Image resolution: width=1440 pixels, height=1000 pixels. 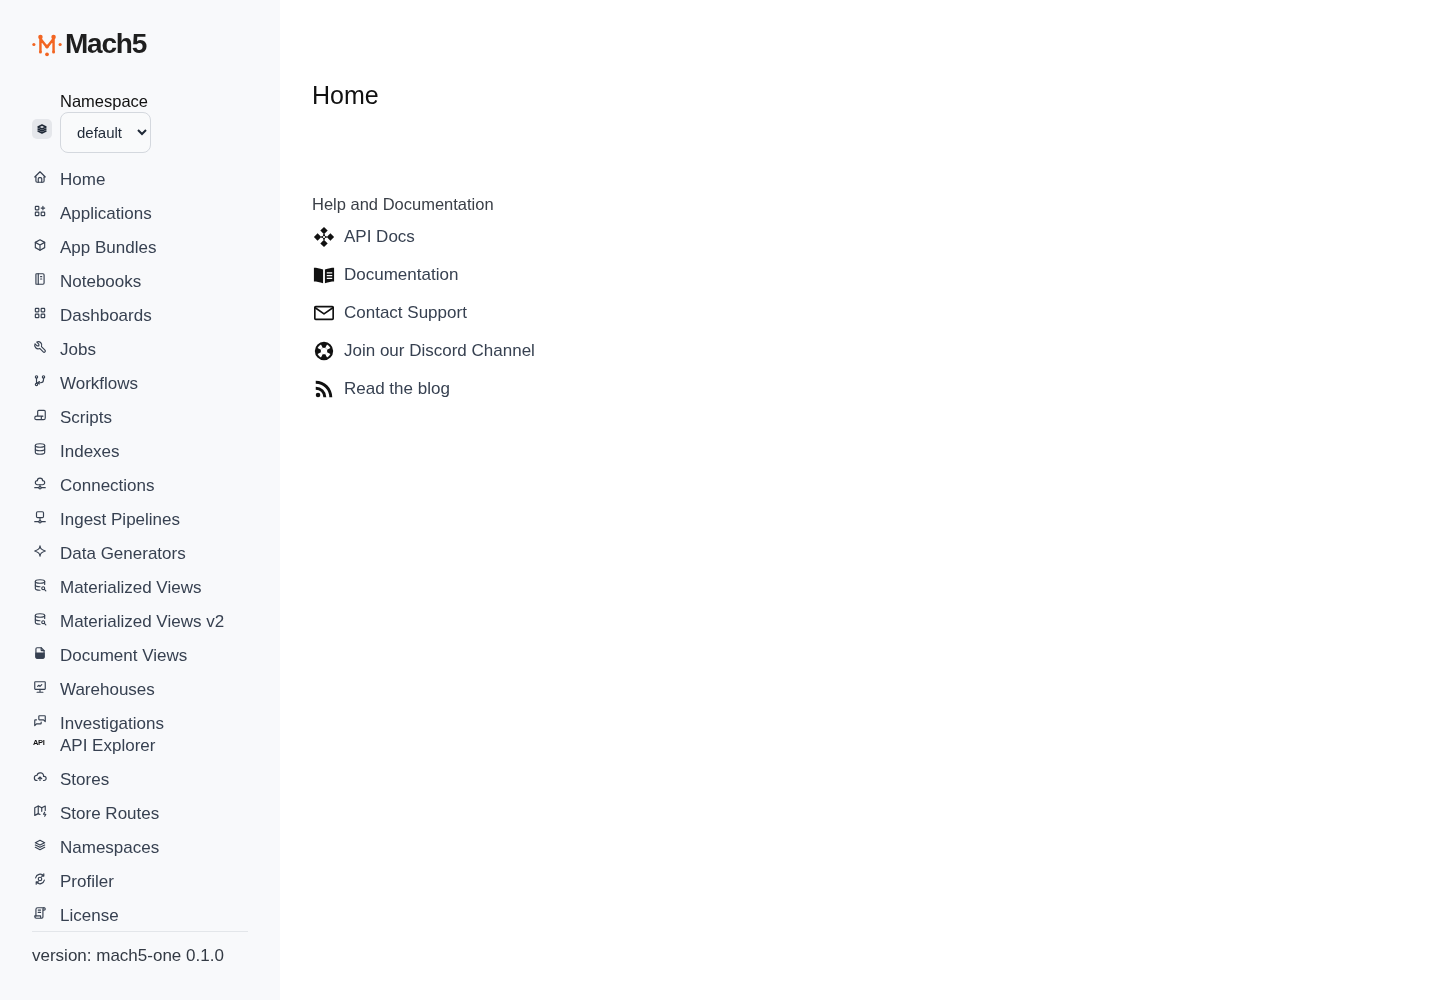 I want to click on map-icon, so click(x=40, y=811).